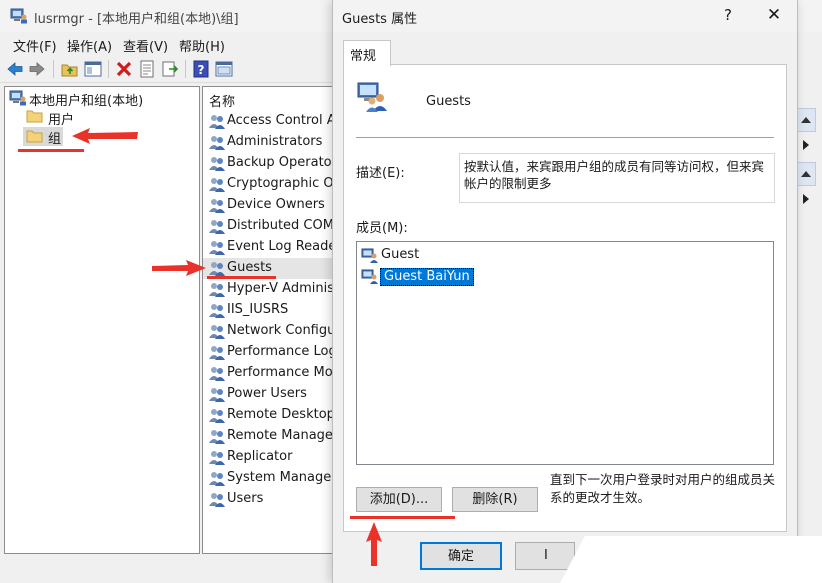  What do you see at coordinates (363, 56) in the screenshot?
I see `tab-general-label: 常规` at bounding box center [363, 56].